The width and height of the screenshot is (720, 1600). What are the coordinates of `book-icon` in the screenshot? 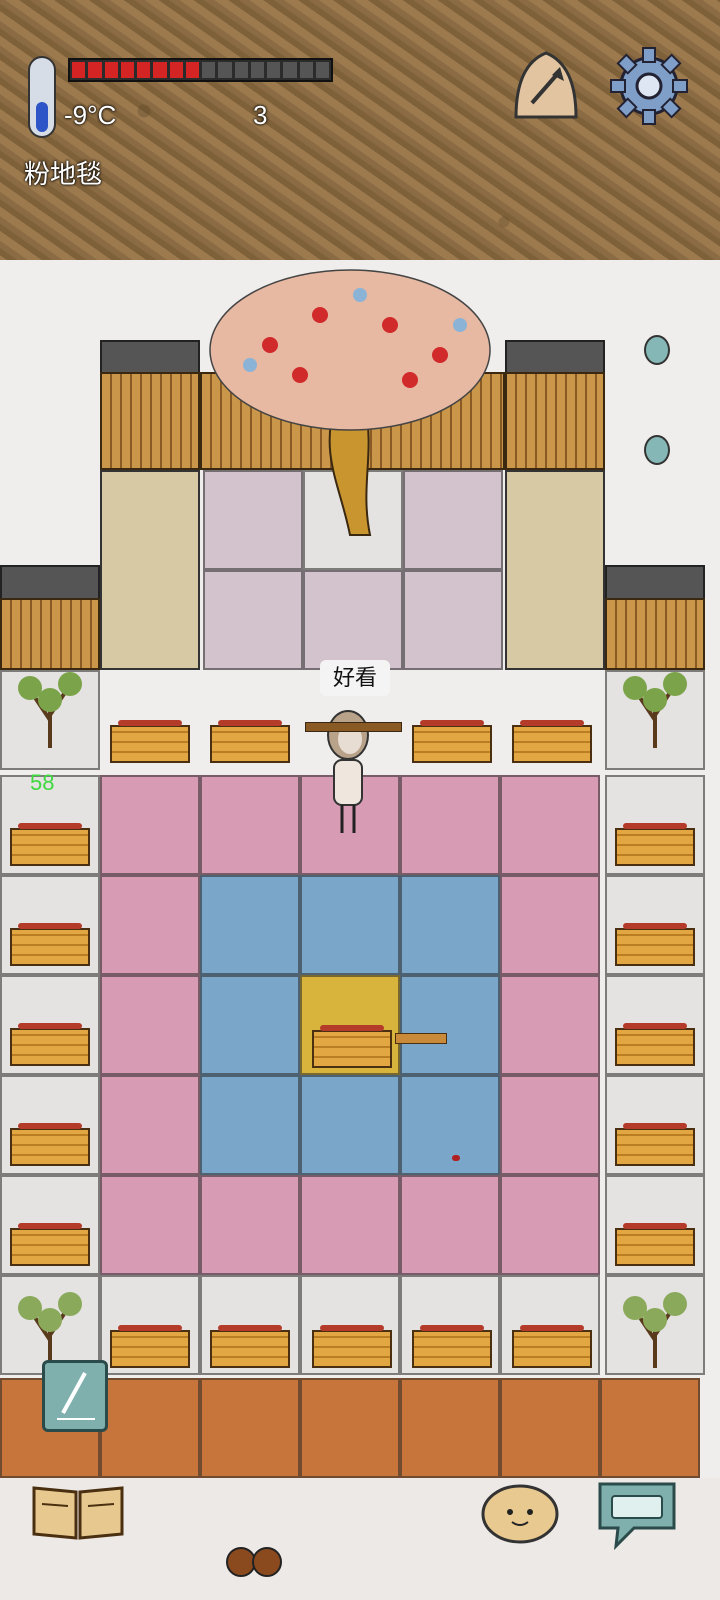 It's located at (78, 1512).